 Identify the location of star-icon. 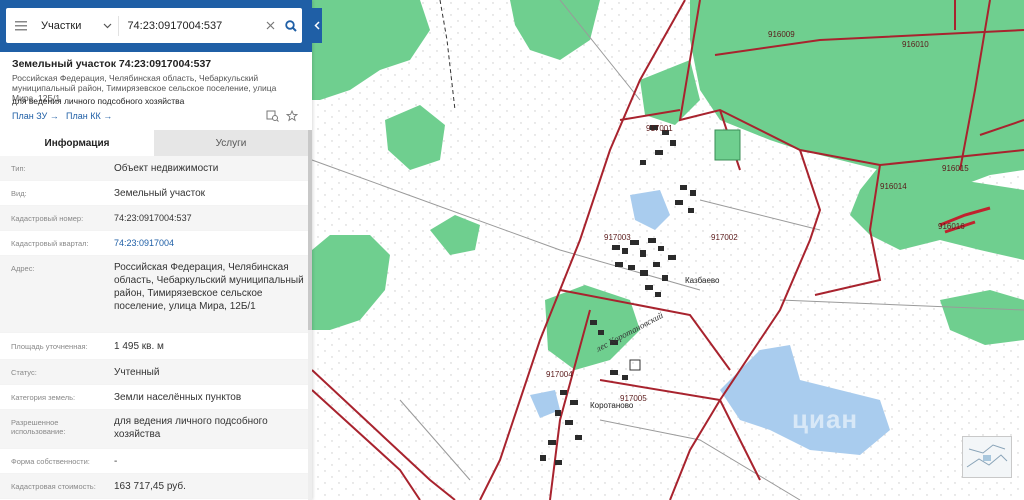
(292, 116).